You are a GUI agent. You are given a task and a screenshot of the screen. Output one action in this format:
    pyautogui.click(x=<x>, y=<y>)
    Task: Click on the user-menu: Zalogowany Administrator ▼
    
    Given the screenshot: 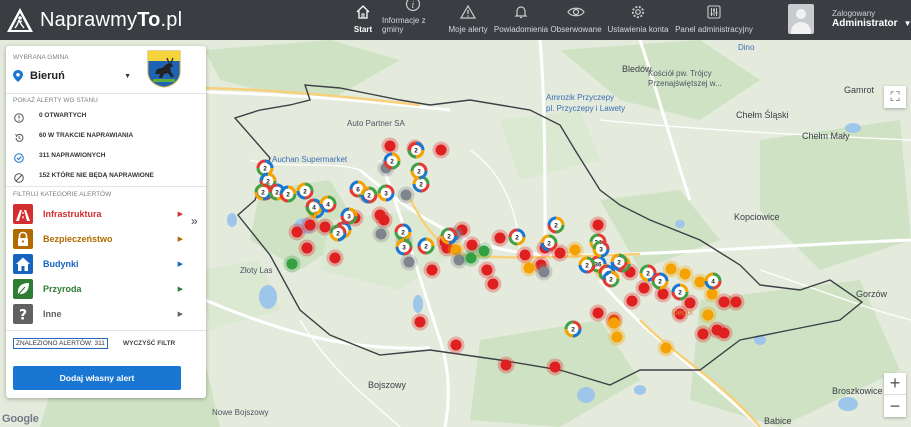 What is the action you would take?
    pyautogui.click(x=849, y=19)
    